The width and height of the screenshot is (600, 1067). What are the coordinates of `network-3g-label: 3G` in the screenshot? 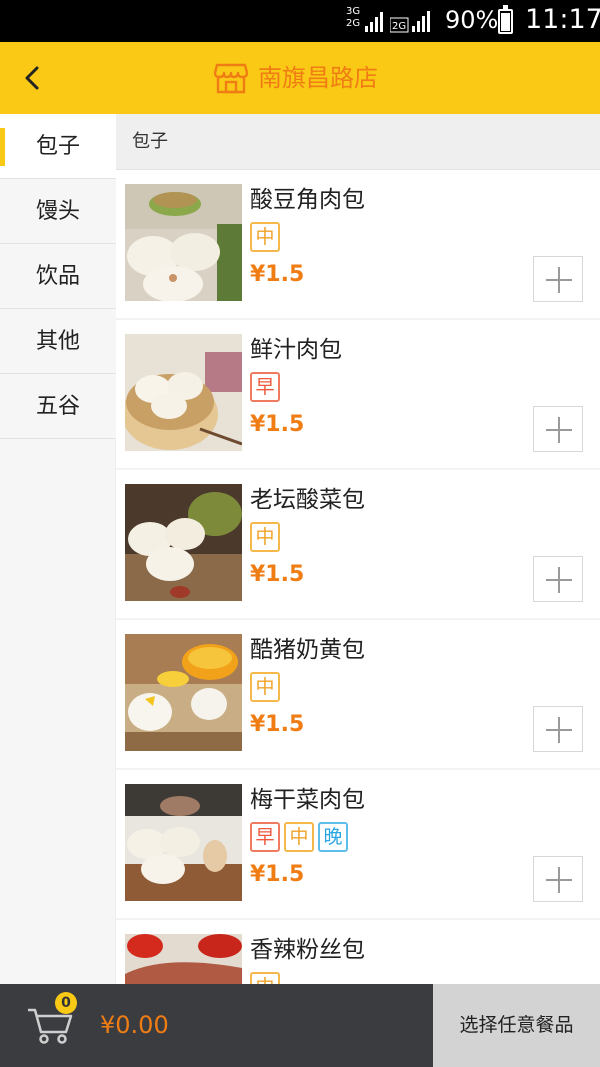 It's located at (353, 11).